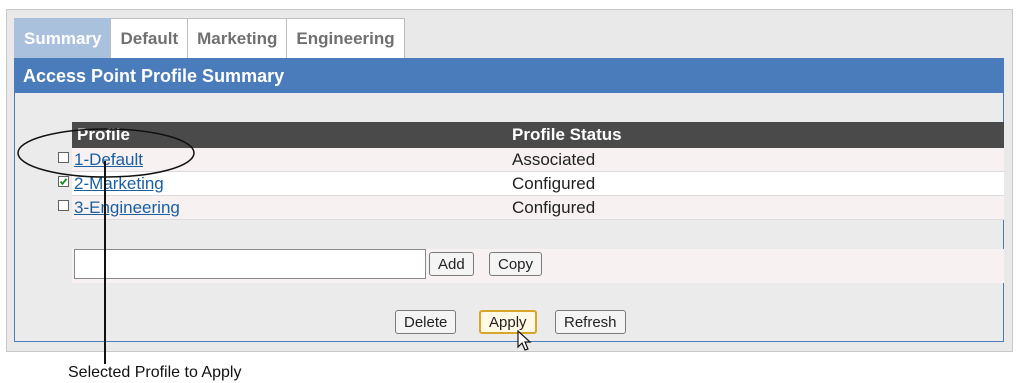  I want to click on table-header: Profile Profile Status, so click(538, 135).